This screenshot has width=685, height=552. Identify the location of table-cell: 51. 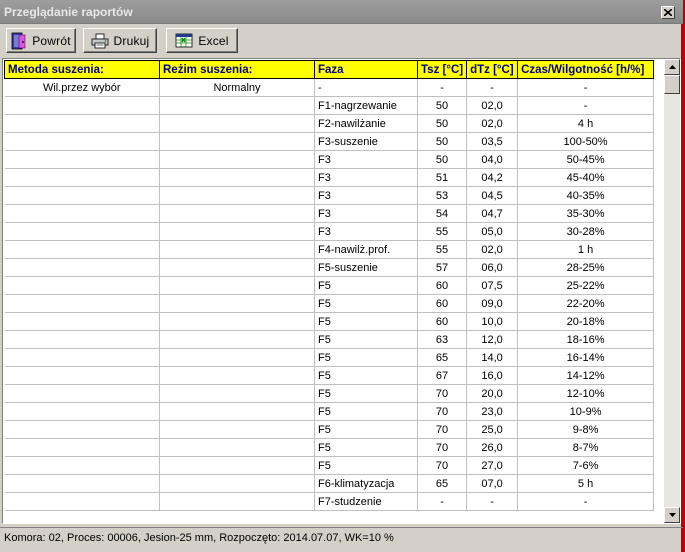
(442, 177).